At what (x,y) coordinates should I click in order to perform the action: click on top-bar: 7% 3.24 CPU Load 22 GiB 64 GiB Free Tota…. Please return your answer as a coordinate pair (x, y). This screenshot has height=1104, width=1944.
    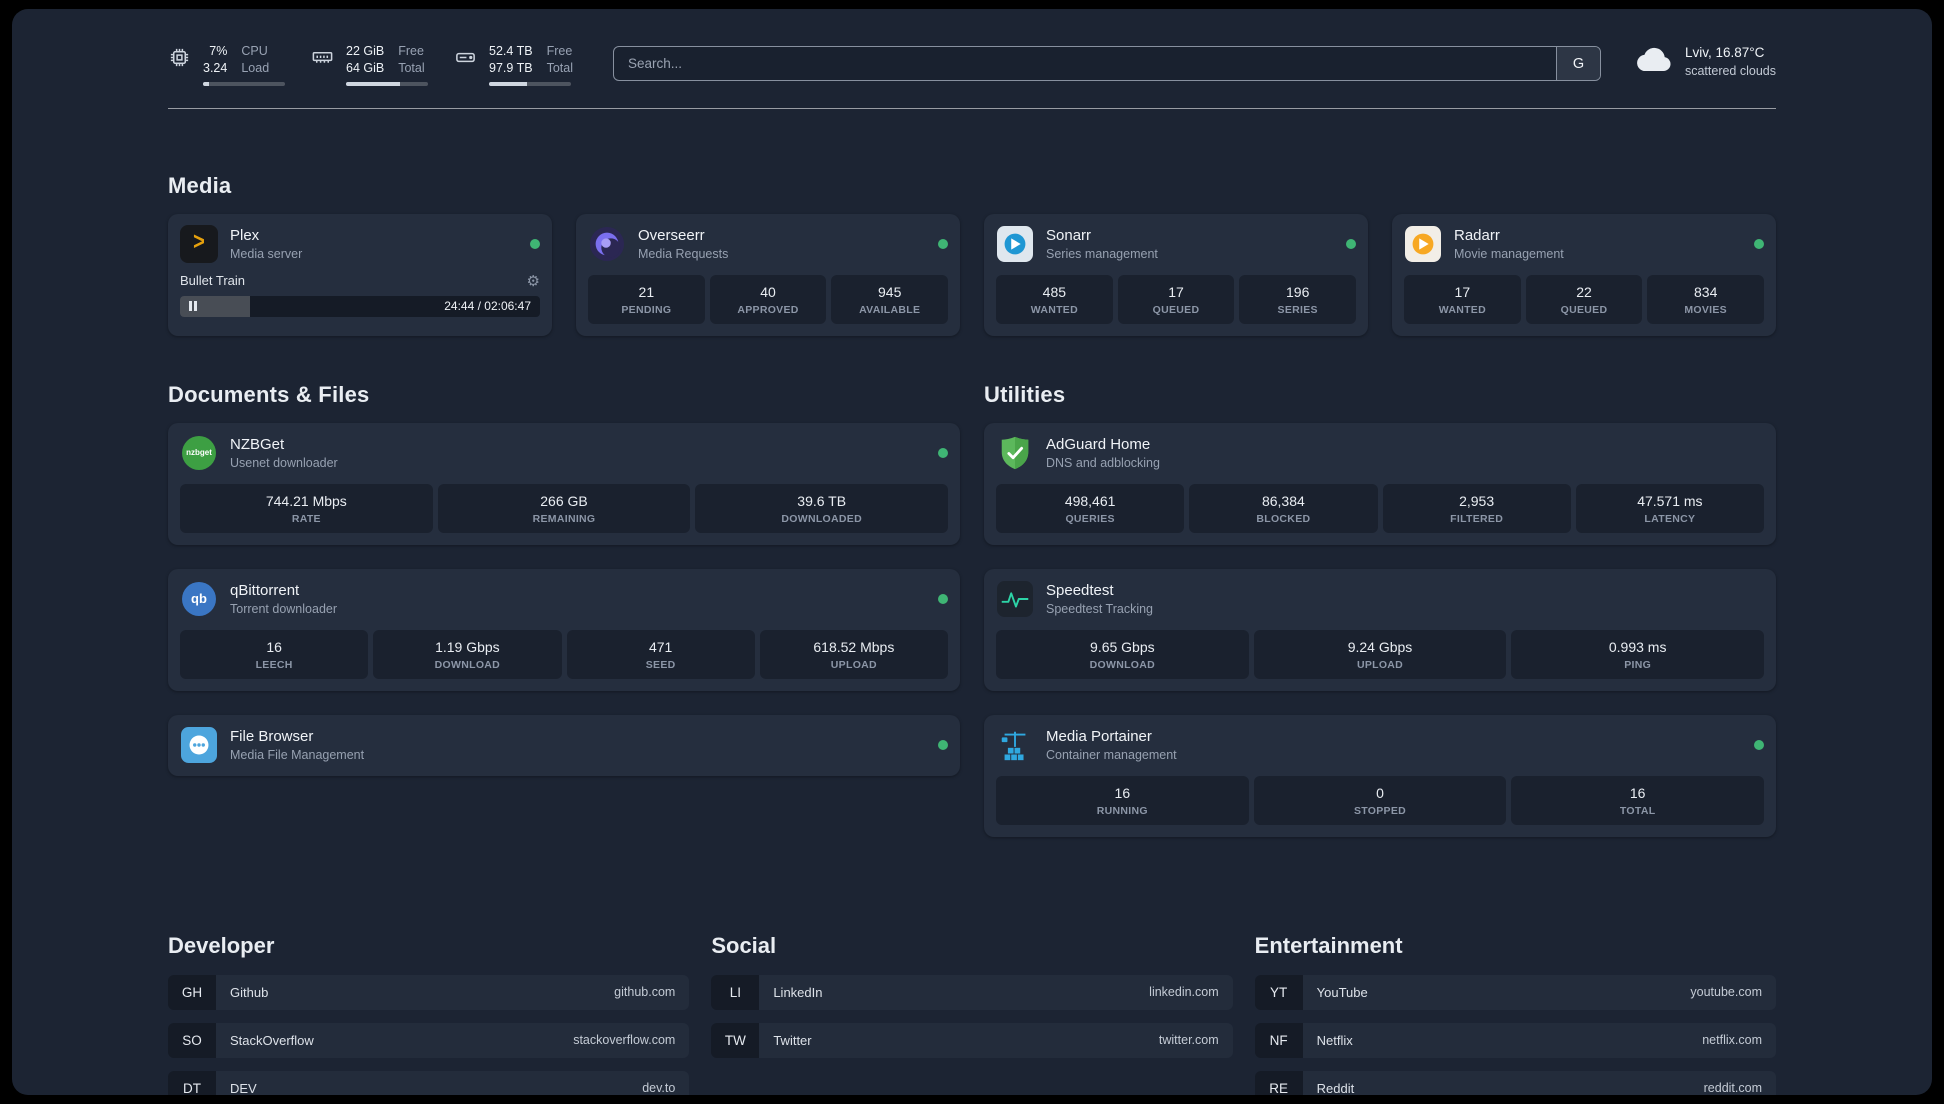
    Looking at the image, I should click on (972, 64).